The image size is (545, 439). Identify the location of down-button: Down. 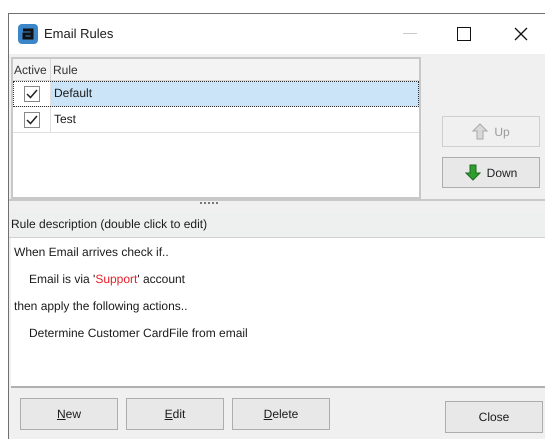
(491, 172).